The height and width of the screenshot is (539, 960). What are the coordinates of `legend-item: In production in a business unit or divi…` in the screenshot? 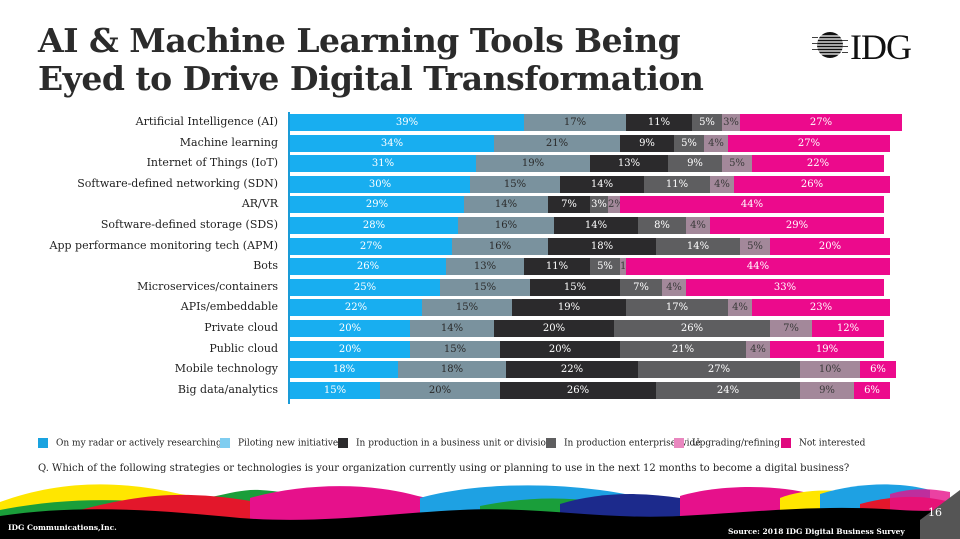 It's located at (445, 443).